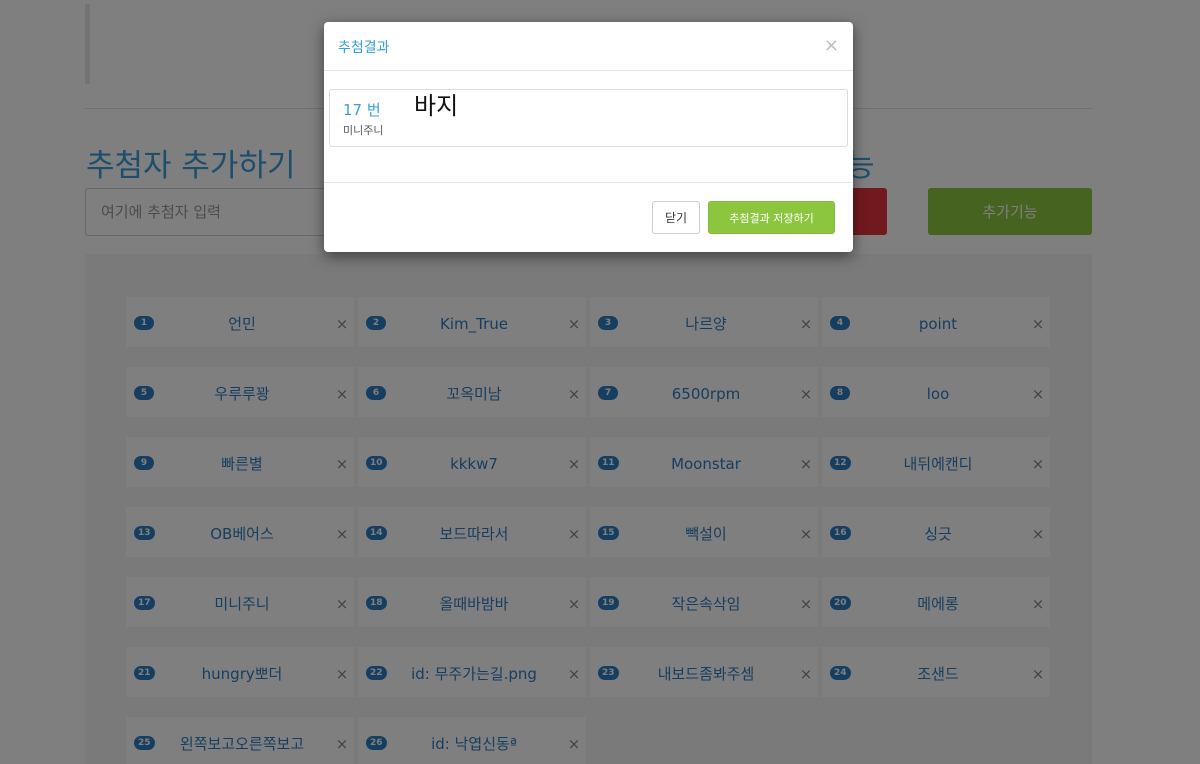 This screenshot has height=764, width=1200. I want to click on save-result-button: 추첨결과 저장하기, so click(771, 217).